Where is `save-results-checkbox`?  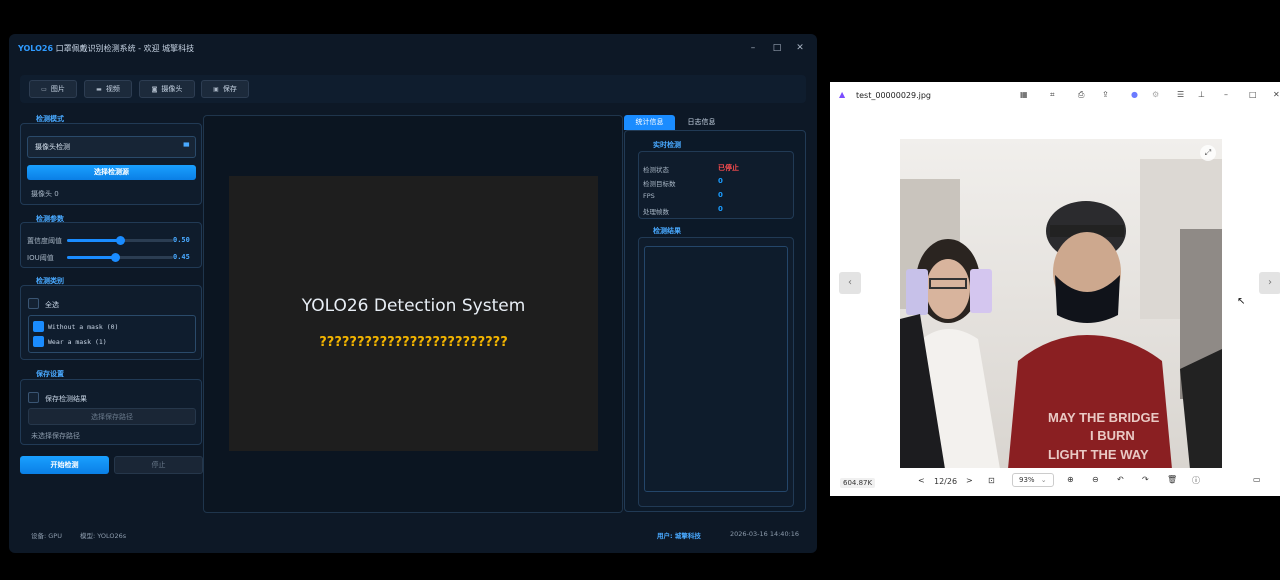
save-results-checkbox is located at coordinates (33, 397).